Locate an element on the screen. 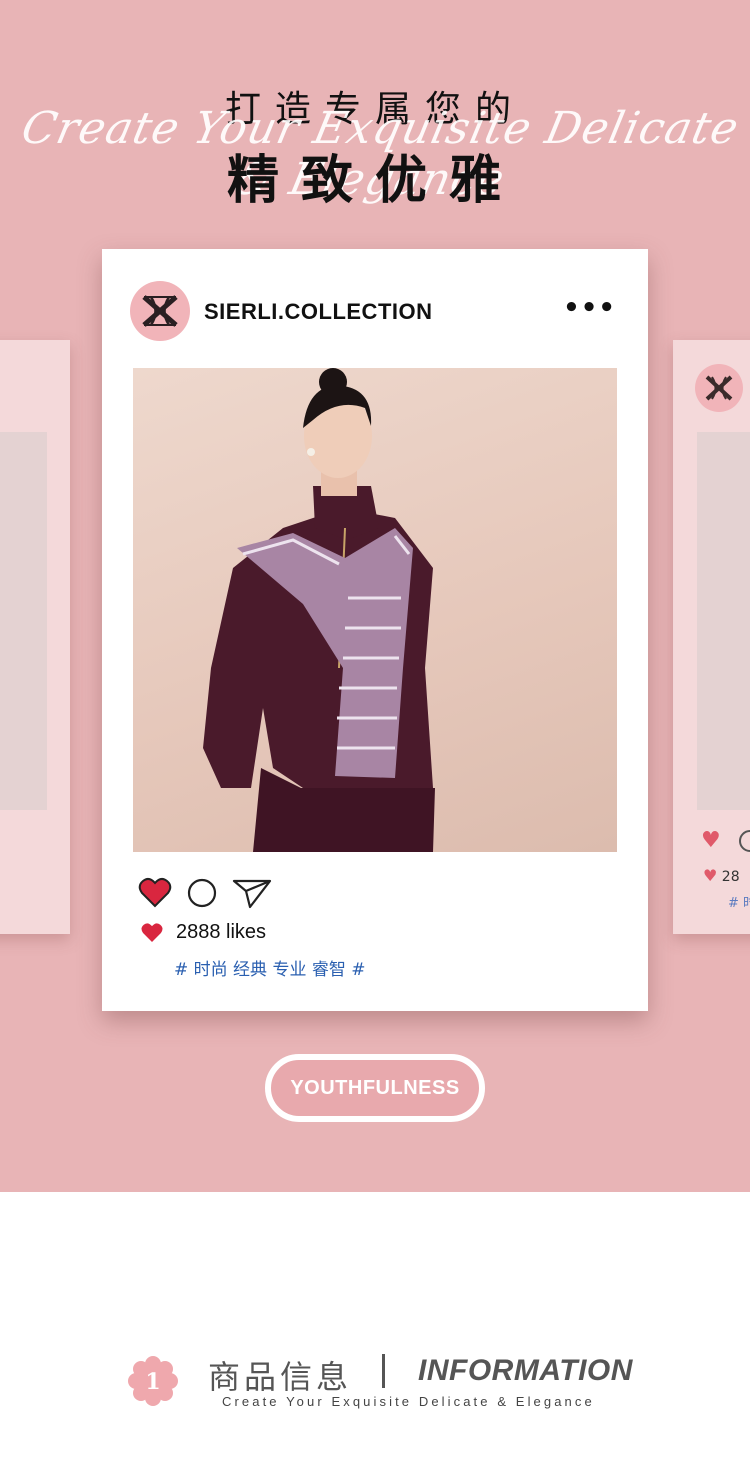 The image size is (750, 1461). post-actions is located at coordinates (212, 893).